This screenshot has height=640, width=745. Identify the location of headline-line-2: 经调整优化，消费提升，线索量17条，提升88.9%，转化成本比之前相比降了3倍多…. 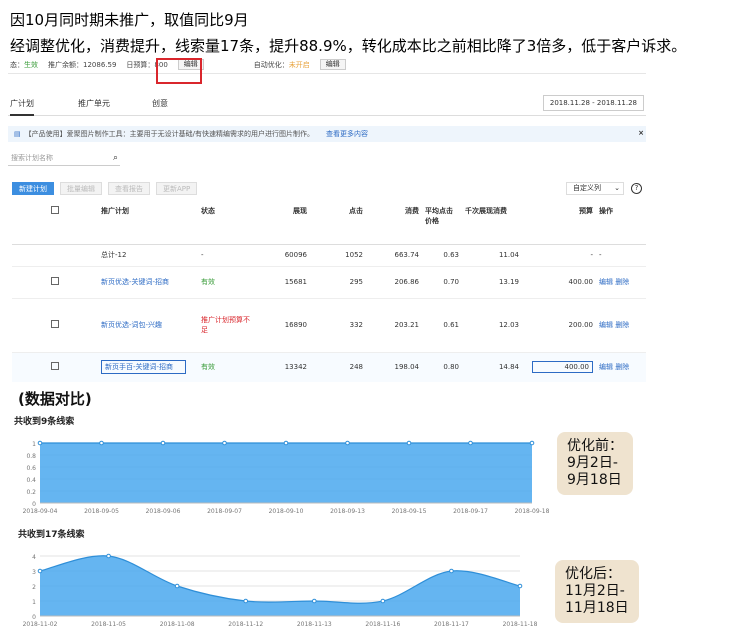
(348, 46).